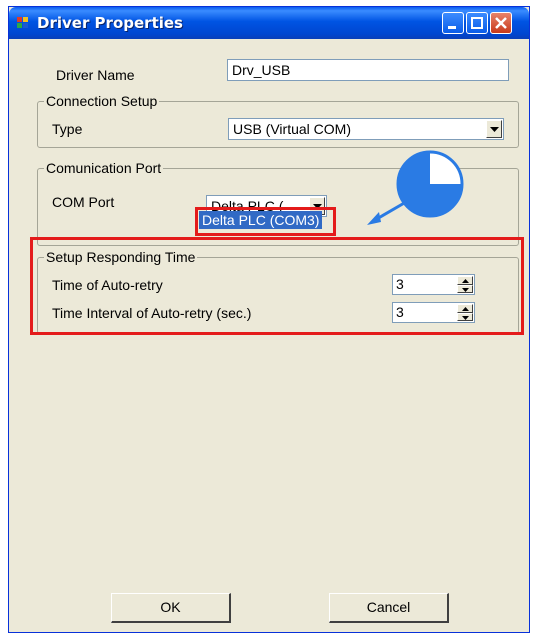  What do you see at coordinates (269, 23) in the screenshot?
I see `title-bar: Driver Properties` at bounding box center [269, 23].